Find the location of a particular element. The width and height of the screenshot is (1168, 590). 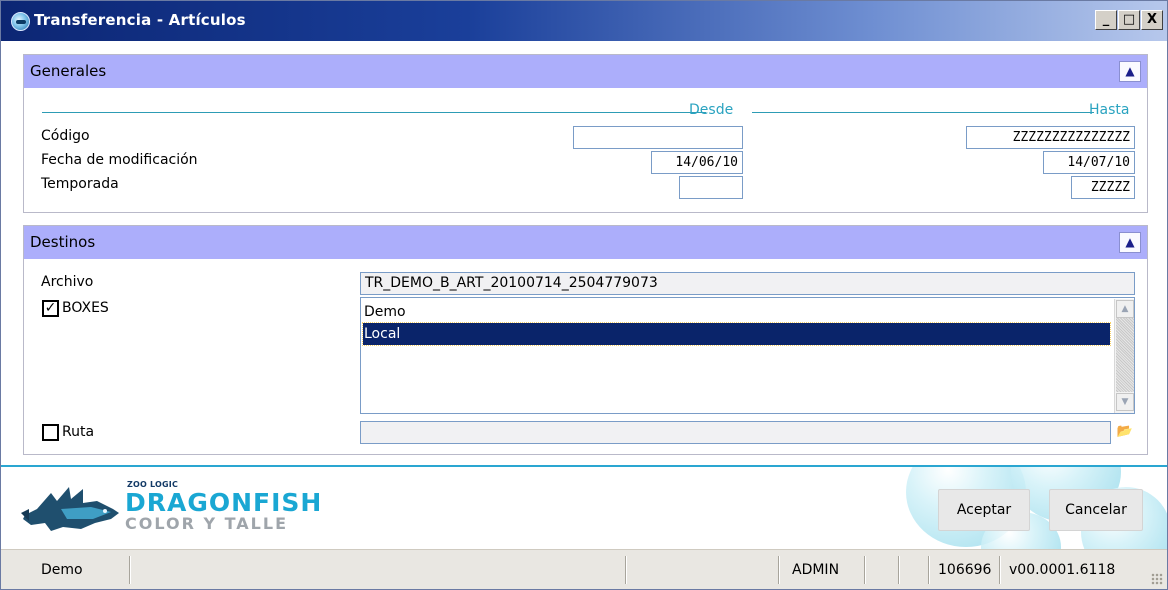

ruta-field is located at coordinates (735, 432).